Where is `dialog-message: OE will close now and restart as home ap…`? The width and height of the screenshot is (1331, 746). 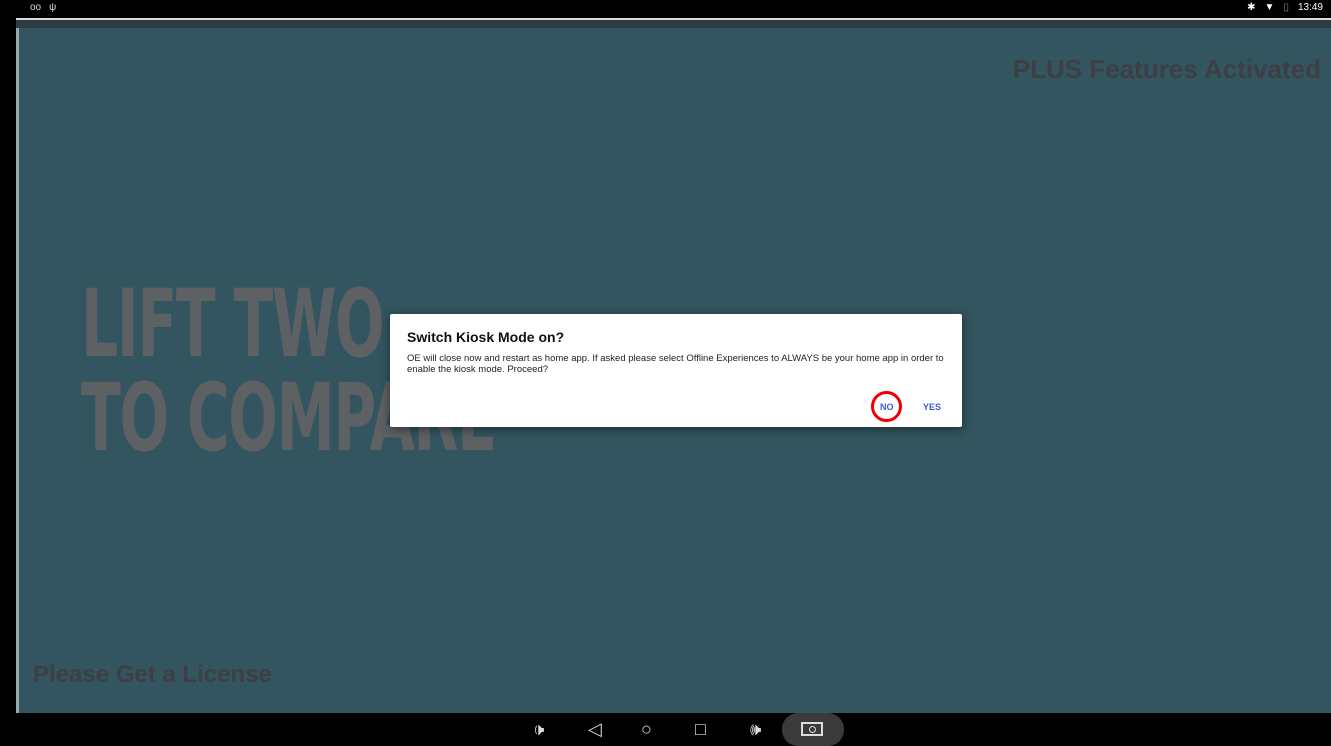
dialog-message: OE will close now and restart as home ap… is located at coordinates (675, 364).